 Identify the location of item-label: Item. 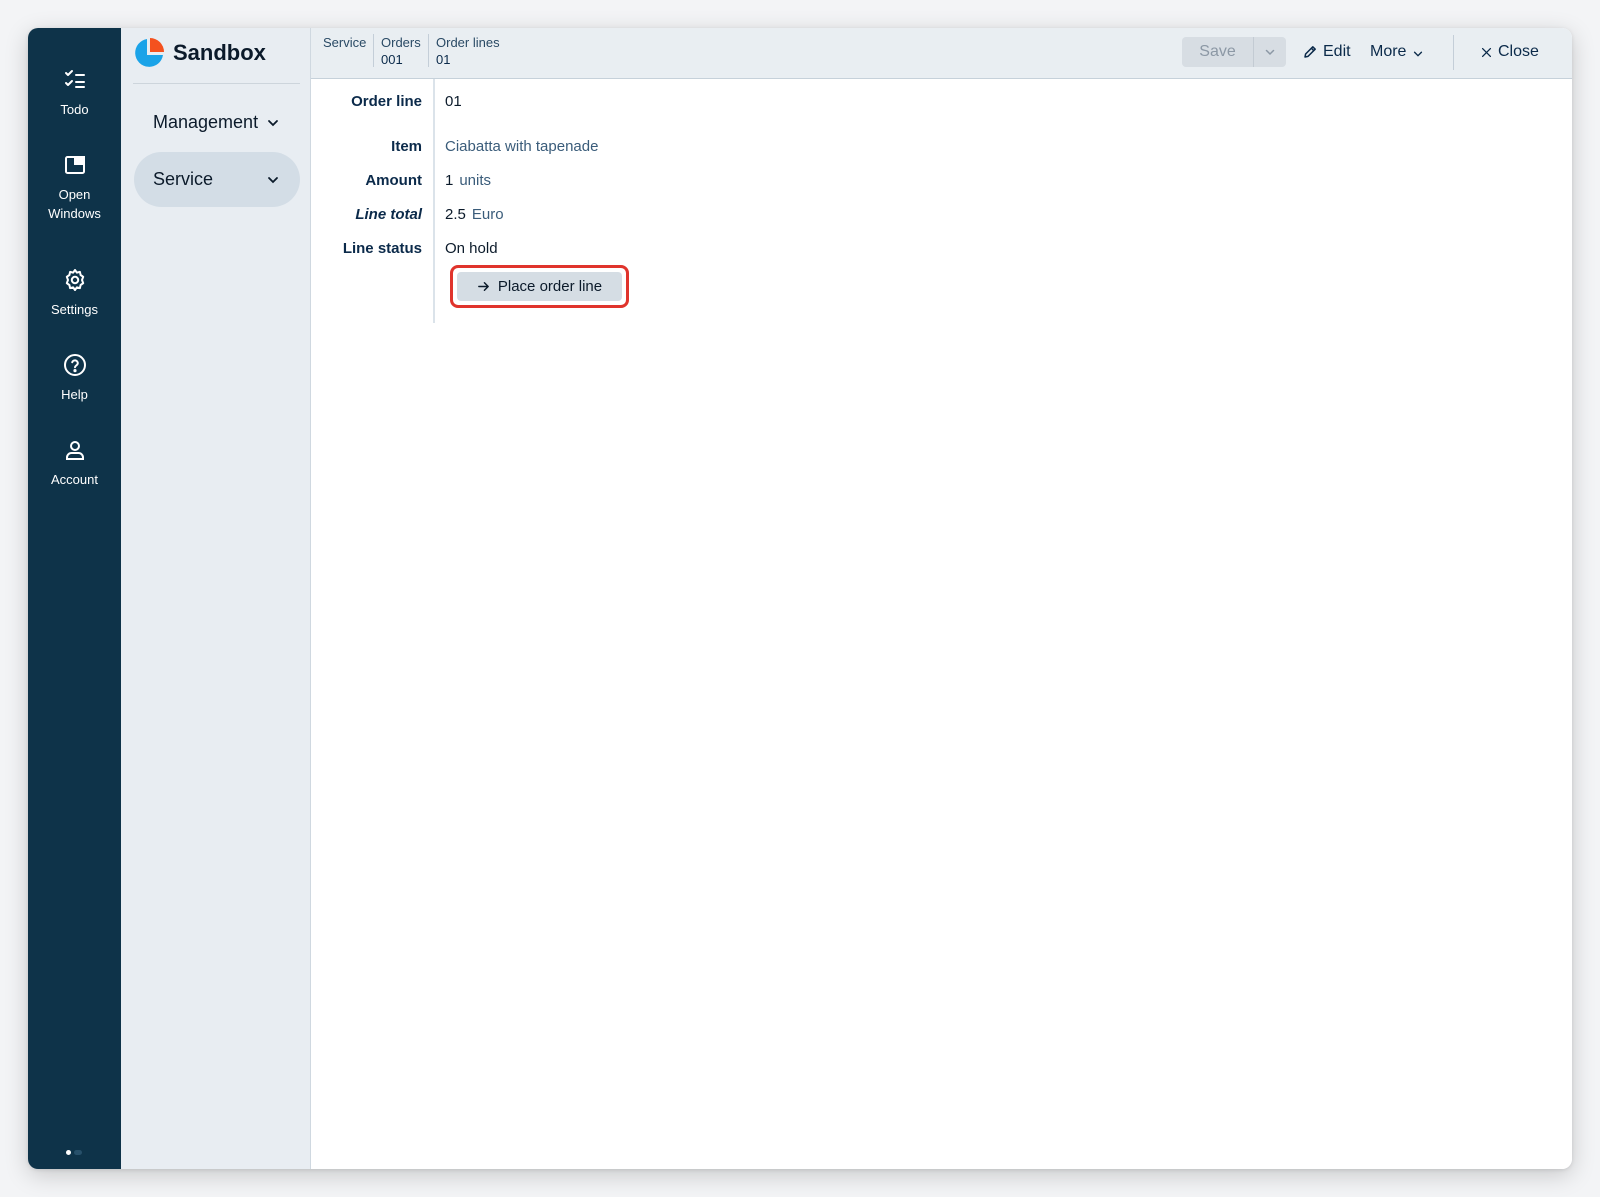
(406, 146).